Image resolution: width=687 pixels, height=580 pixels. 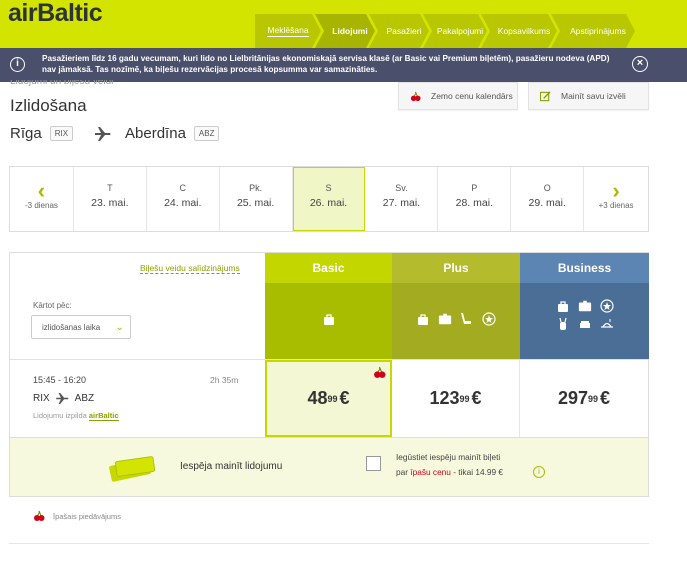 I want to click on lounge-chair-icon, so click(x=584, y=324).